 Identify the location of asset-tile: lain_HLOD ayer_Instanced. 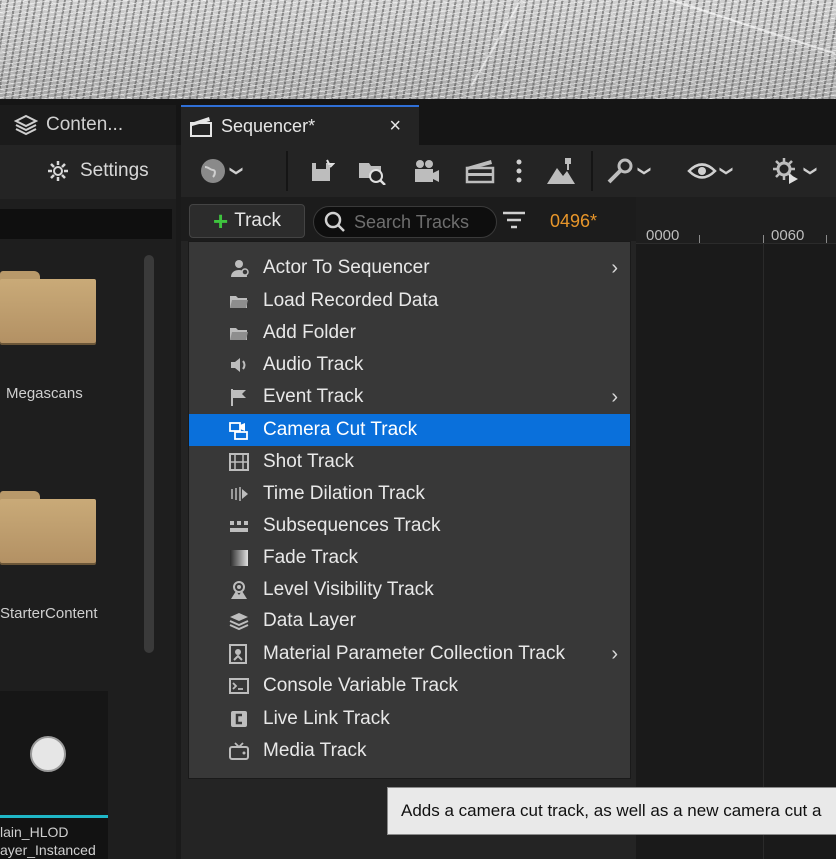
(54, 775).